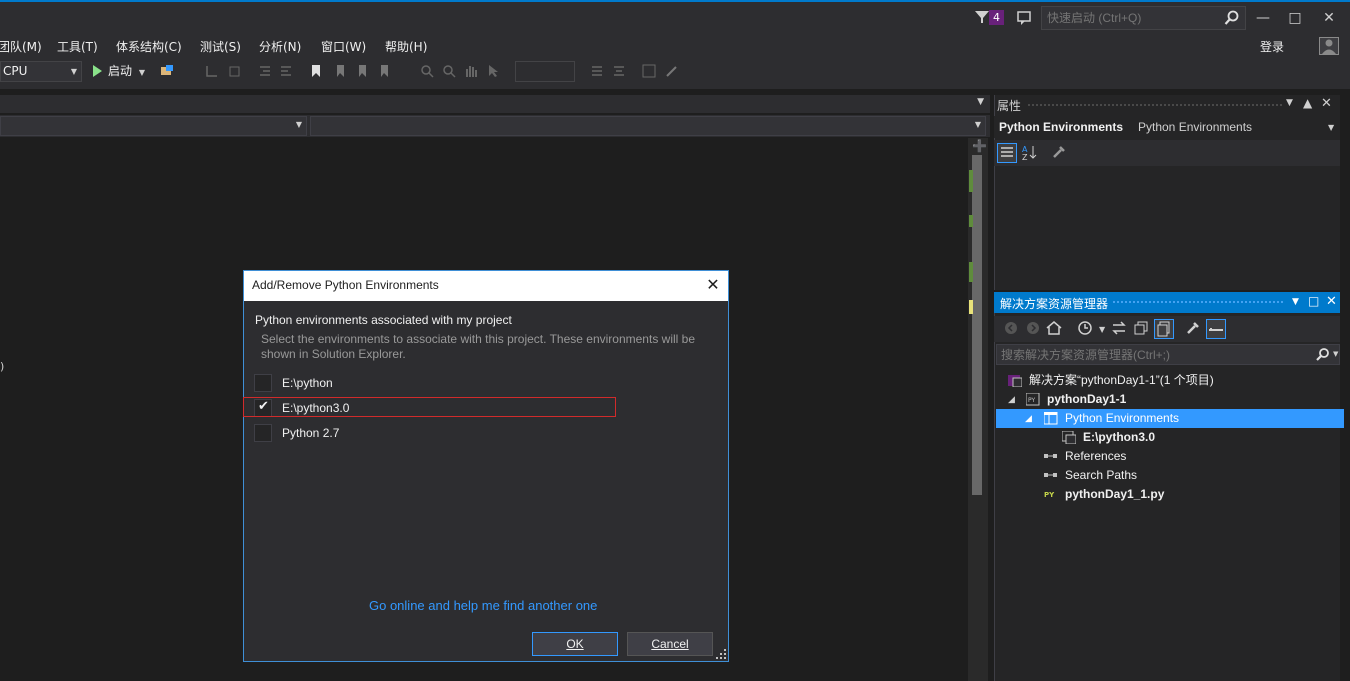  I want to click on env-label: E:\python, so click(307, 383).